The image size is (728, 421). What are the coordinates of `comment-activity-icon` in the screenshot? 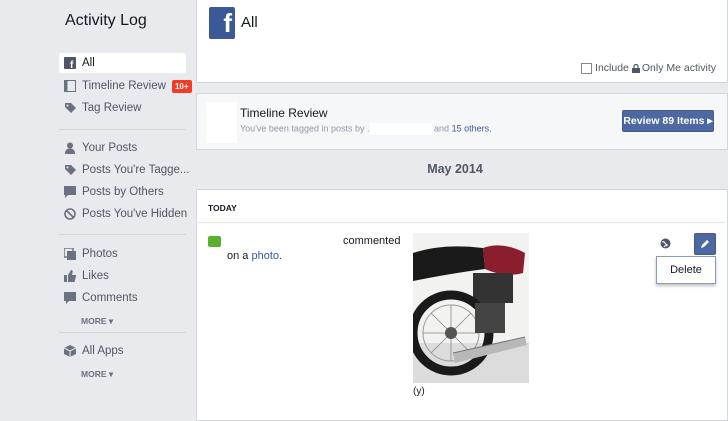 It's located at (214, 241).